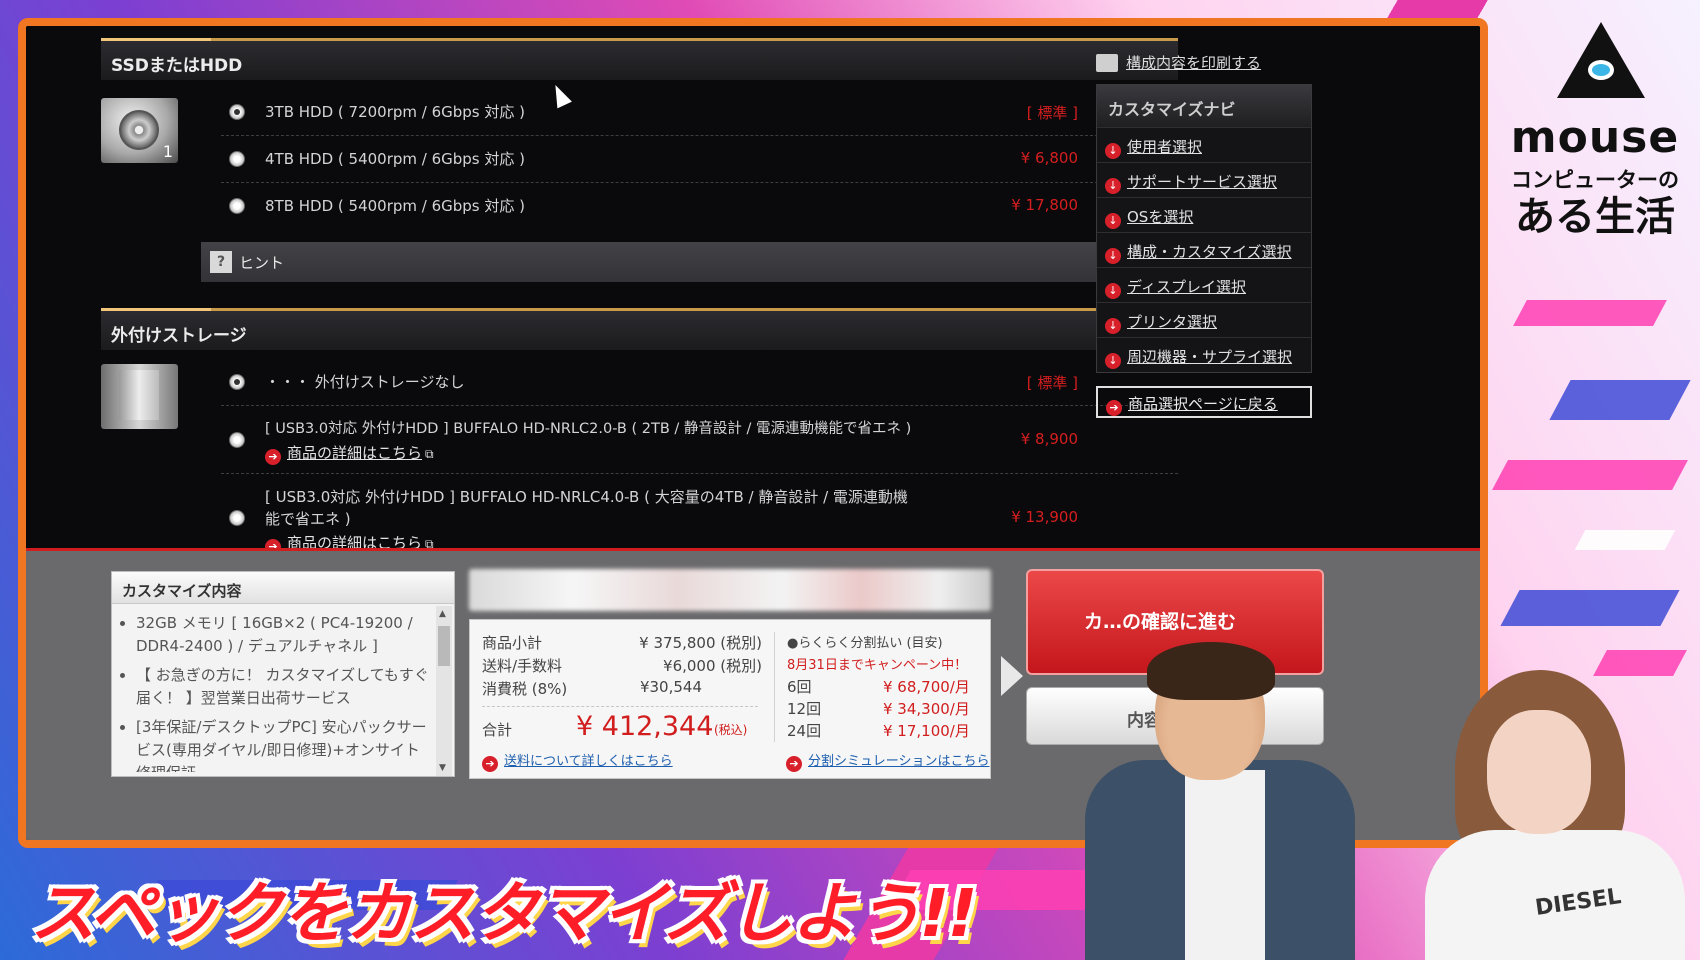  Describe the element at coordinates (283, 588) in the screenshot. I see `customize-contents-title: カスタマイズ内容` at that location.